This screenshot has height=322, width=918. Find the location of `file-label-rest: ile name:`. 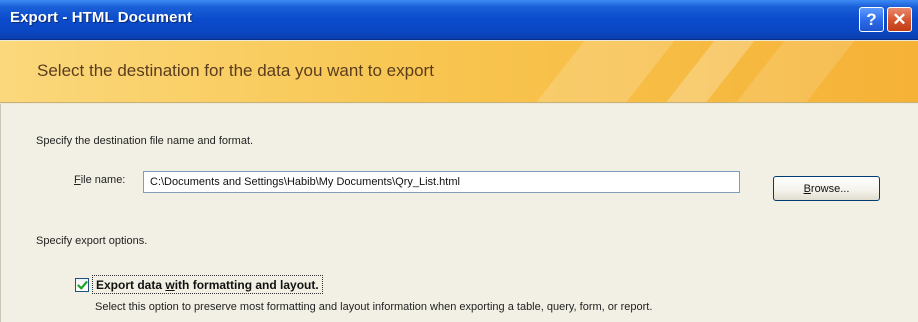

file-label-rest: ile name: is located at coordinates (103, 180).